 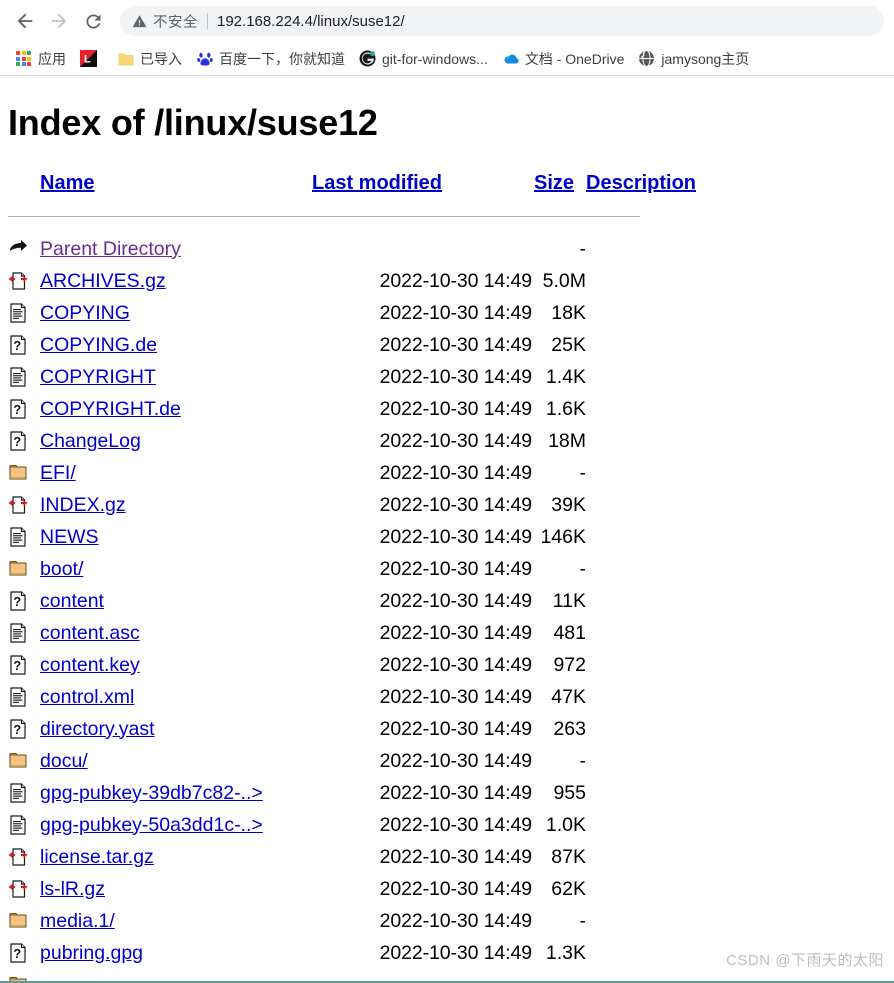 I want to click on reload-button, so click(x=93, y=21).